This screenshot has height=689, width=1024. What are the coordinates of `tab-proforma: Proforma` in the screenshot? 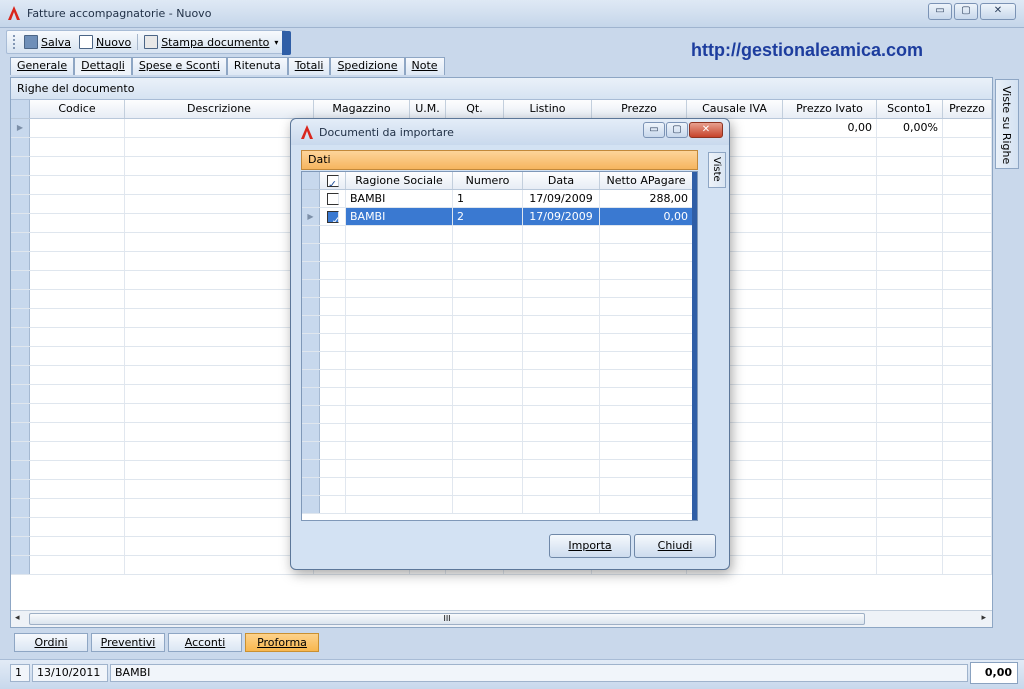 It's located at (282, 642).